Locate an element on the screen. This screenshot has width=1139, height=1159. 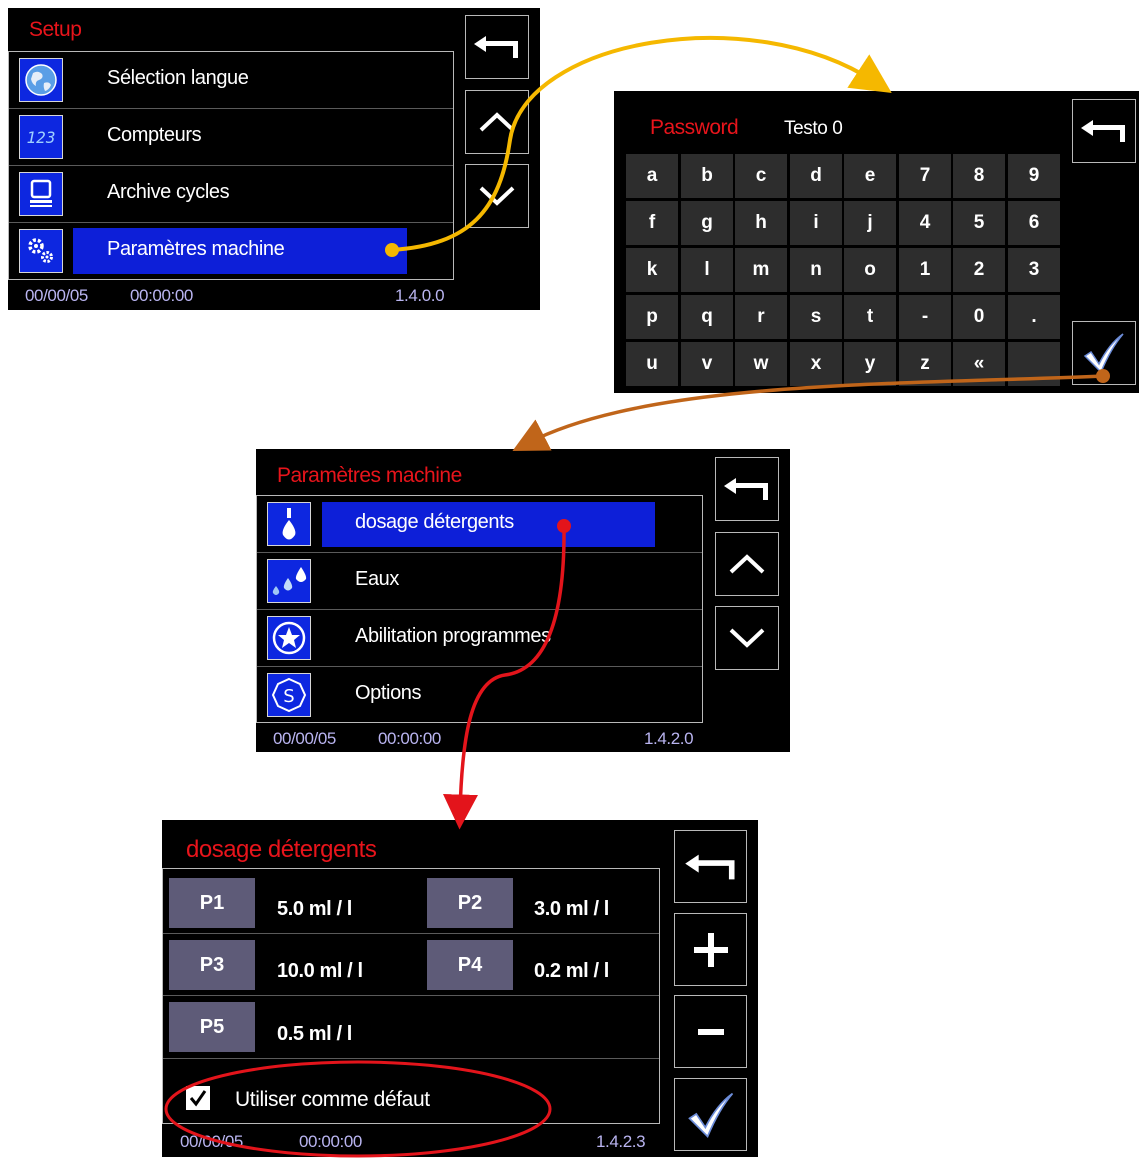
key-button: v is located at coordinates (707, 364).